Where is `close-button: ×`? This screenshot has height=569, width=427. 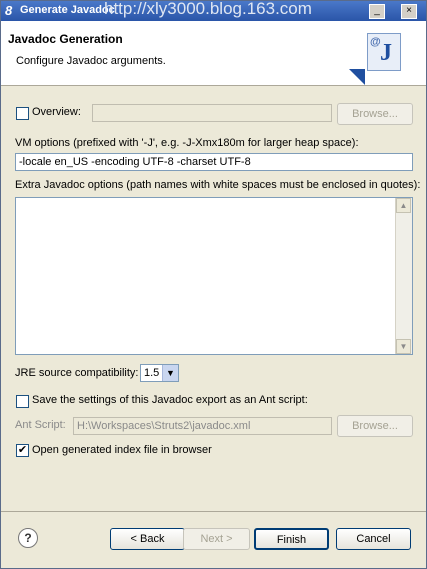
close-button: × is located at coordinates (409, 11).